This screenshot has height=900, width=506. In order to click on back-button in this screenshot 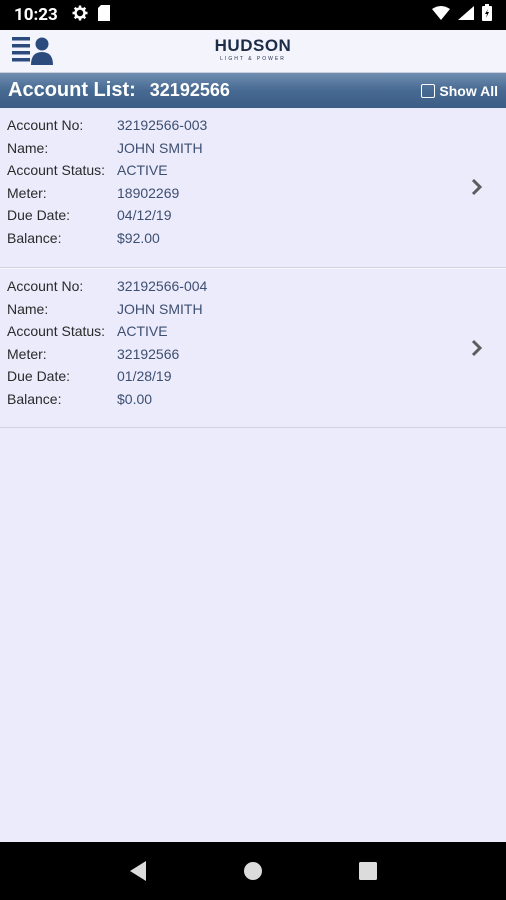, I will do `click(138, 871)`.